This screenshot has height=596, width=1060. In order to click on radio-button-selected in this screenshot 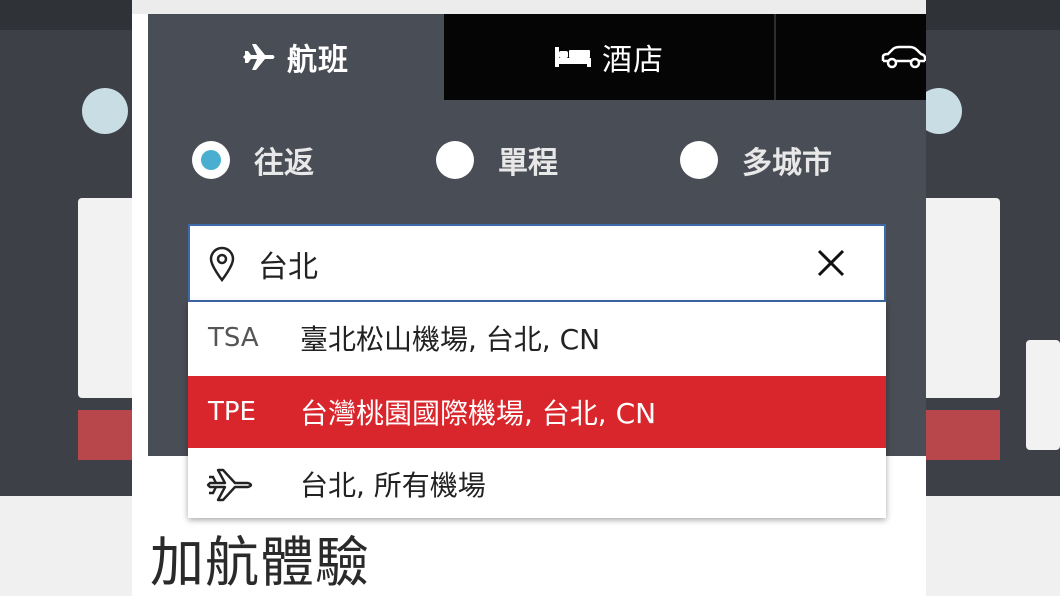, I will do `click(211, 160)`.